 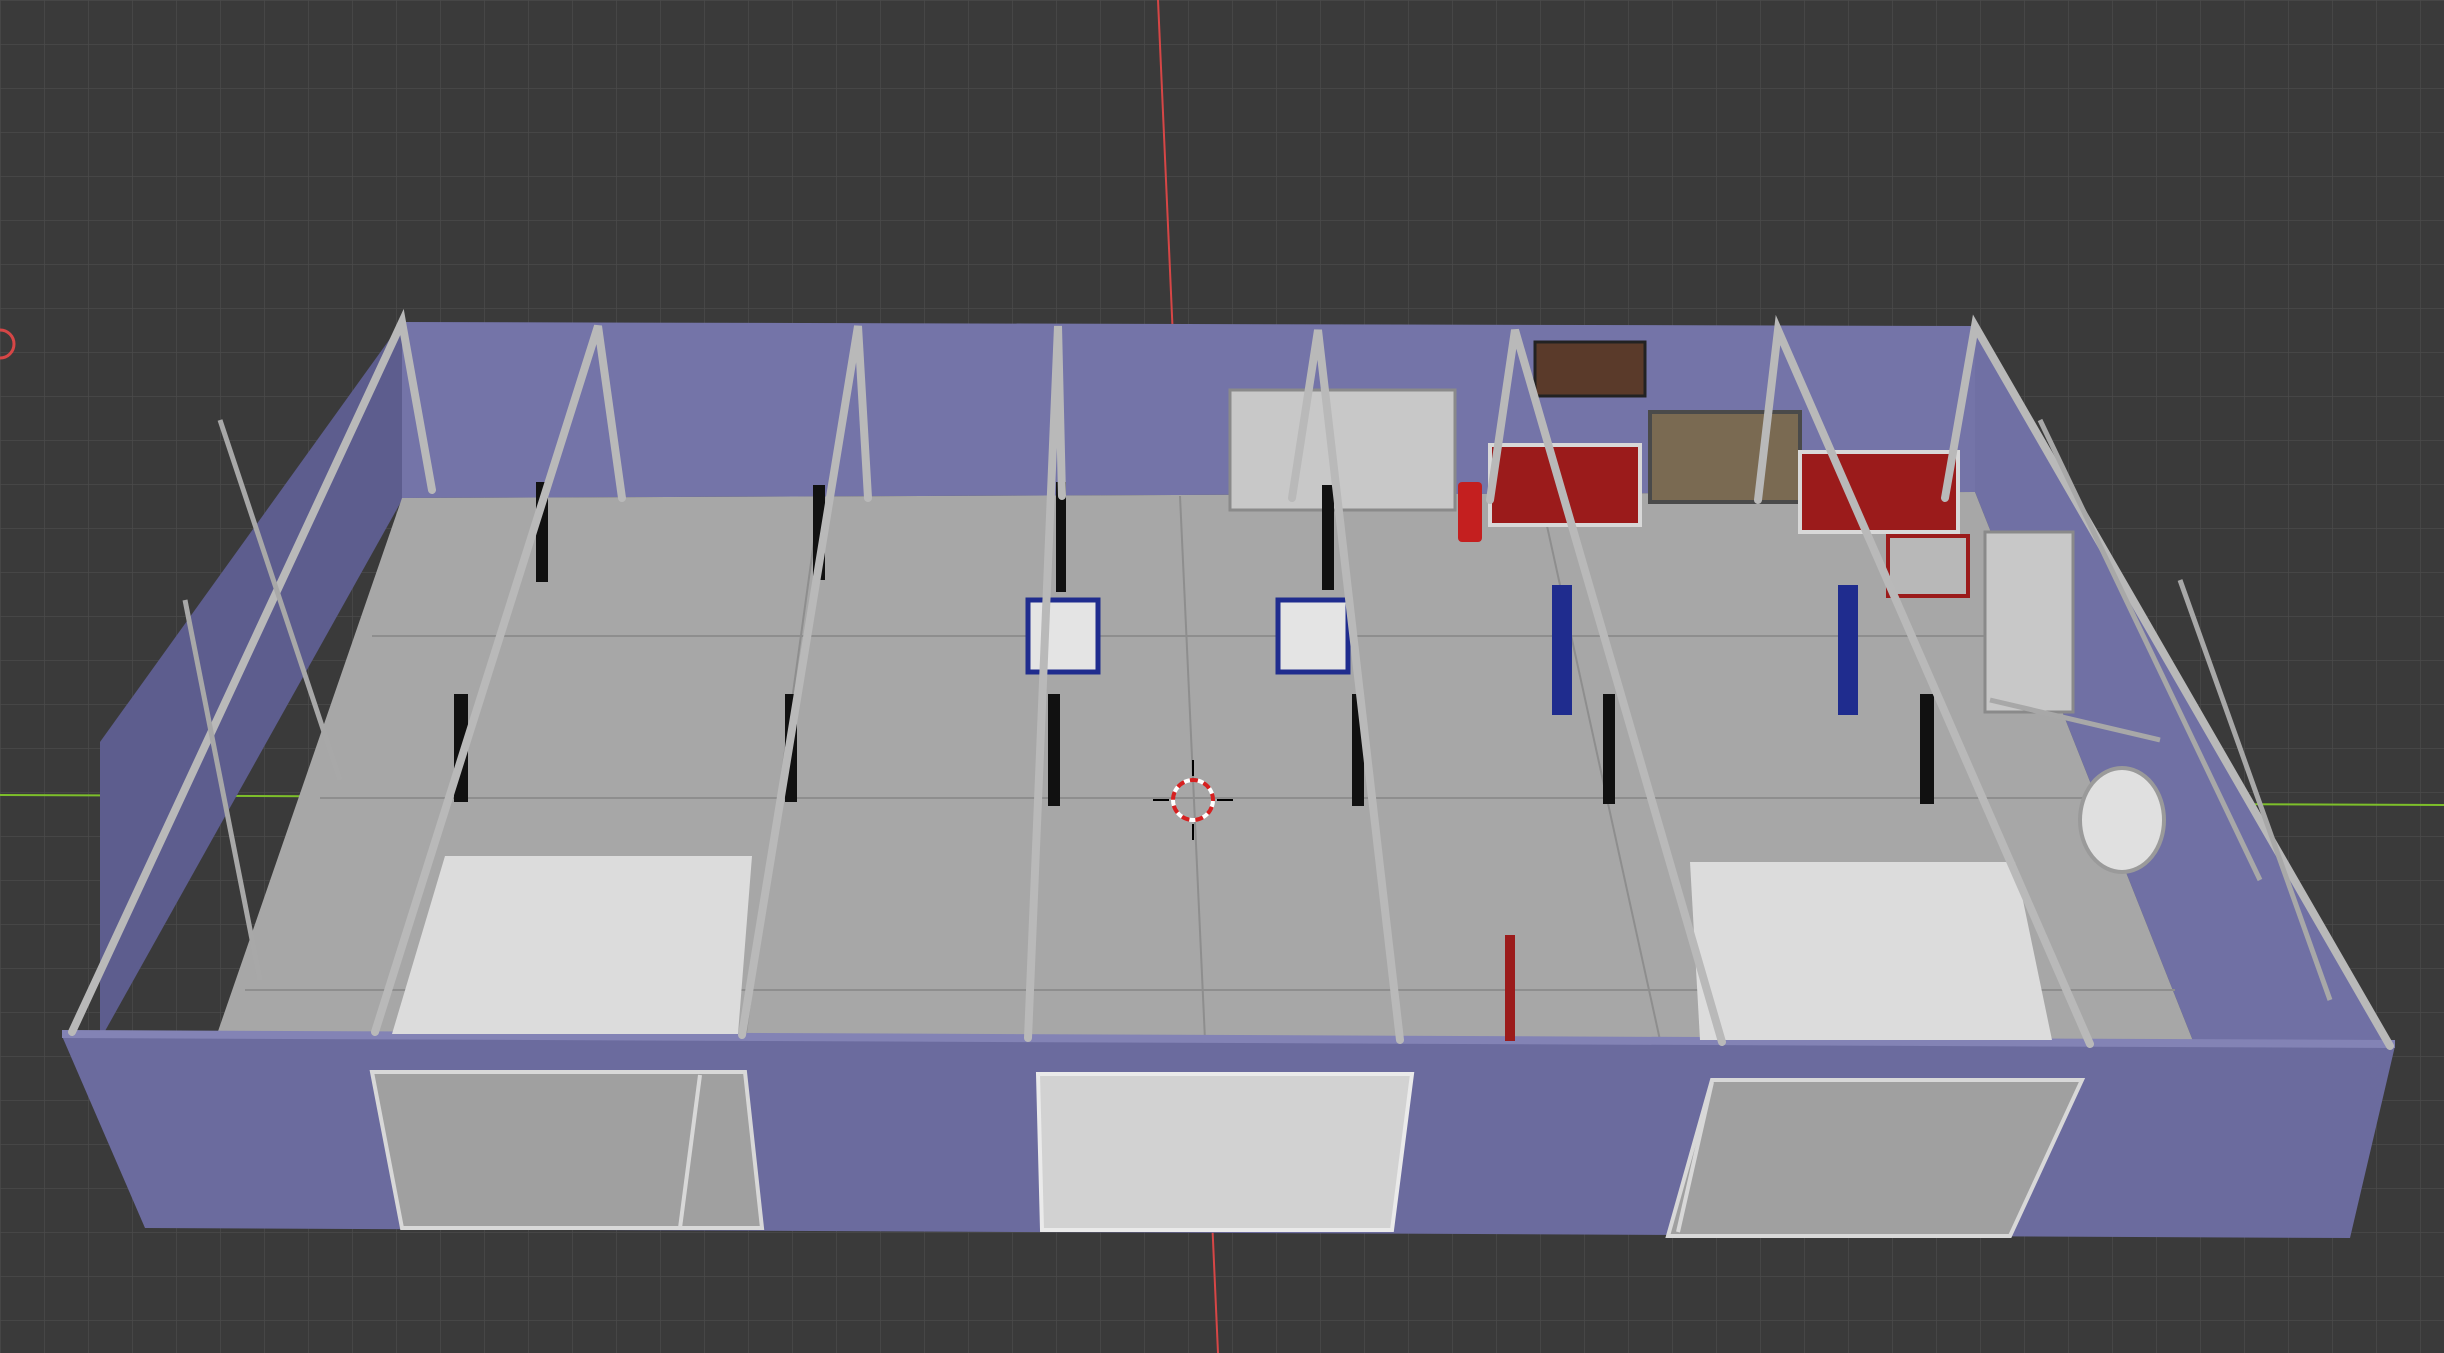 What do you see at coordinates (1590, 369) in the screenshot?
I see `wall-poster` at bounding box center [1590, 369].